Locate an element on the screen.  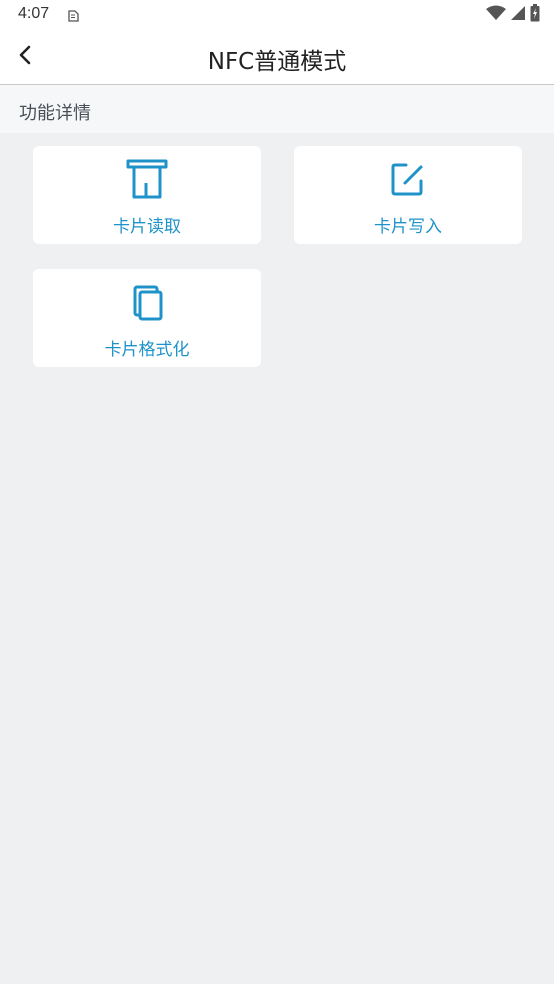
status-time: 4:07 is located at coordinates (34, 13).